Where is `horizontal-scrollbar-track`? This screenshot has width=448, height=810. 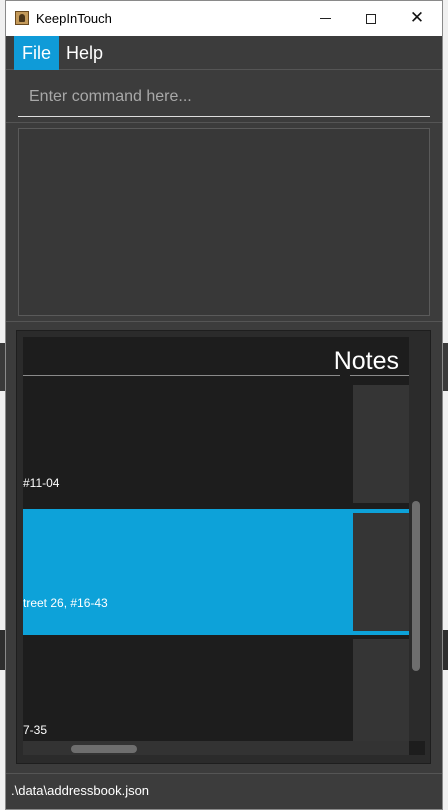
horizontal-scrollbar-track is located at coordinates (216, 748).